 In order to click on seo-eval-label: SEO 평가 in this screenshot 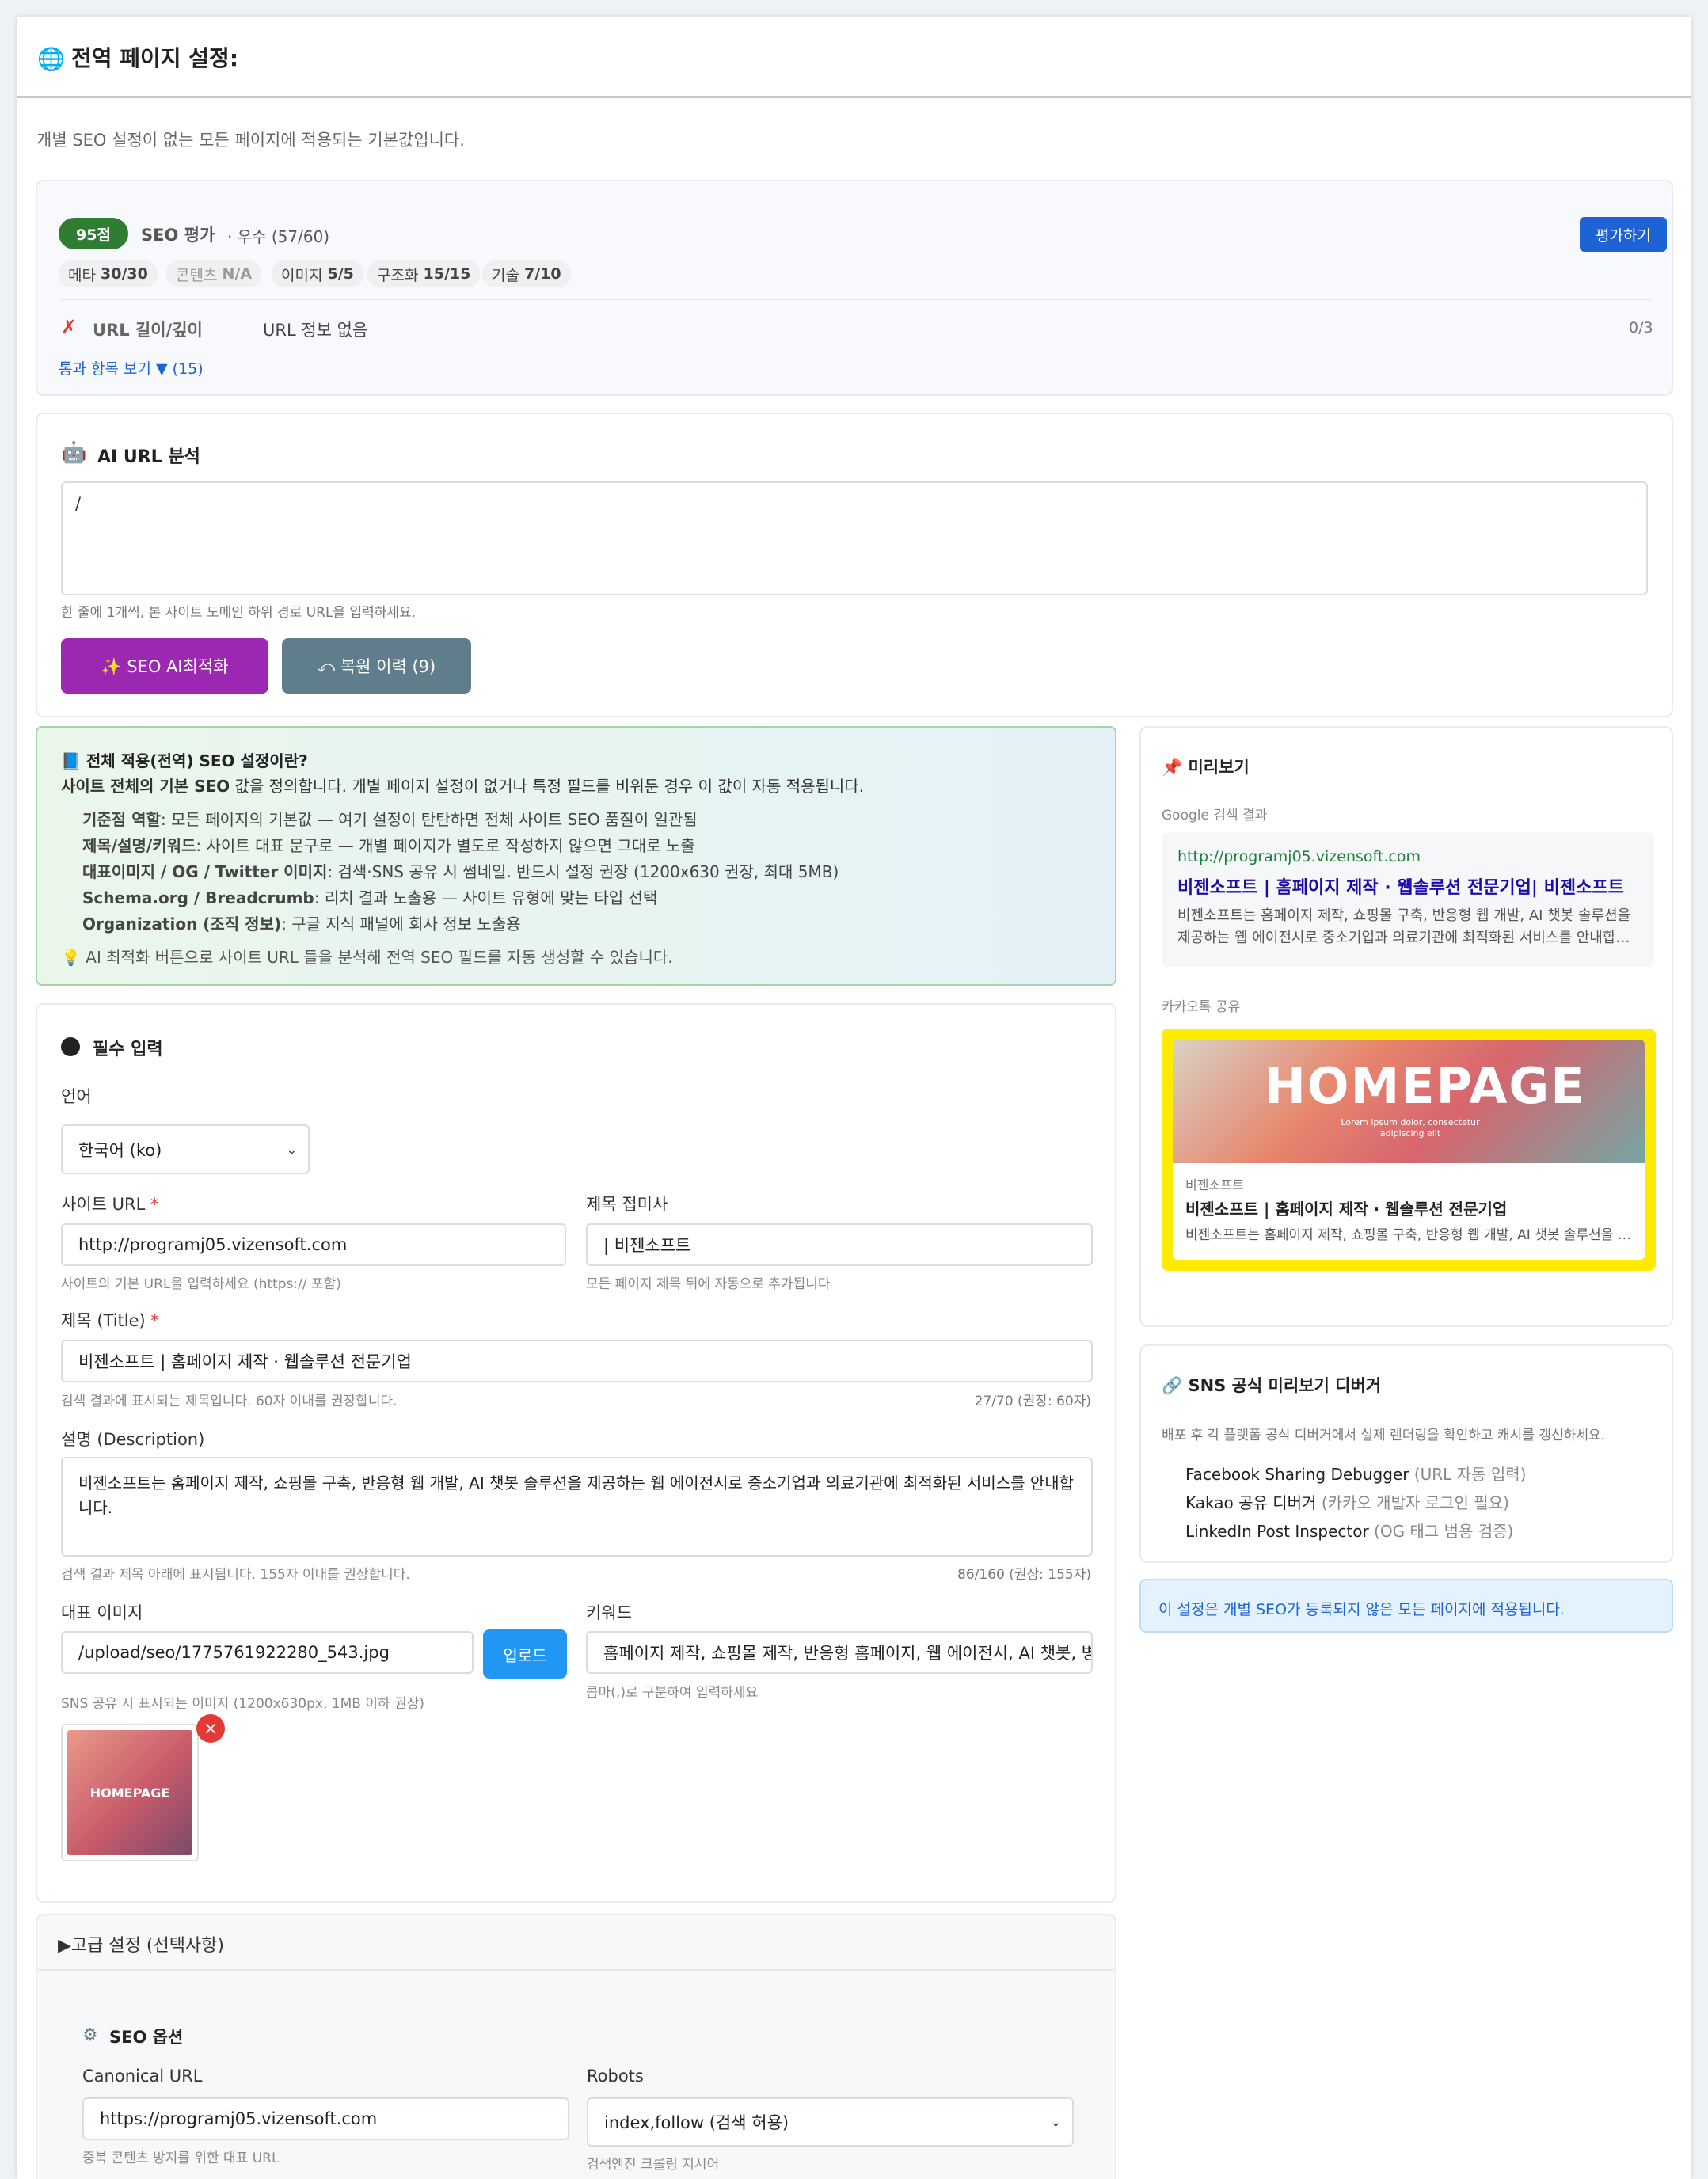, I will do `click(178, 236)`.